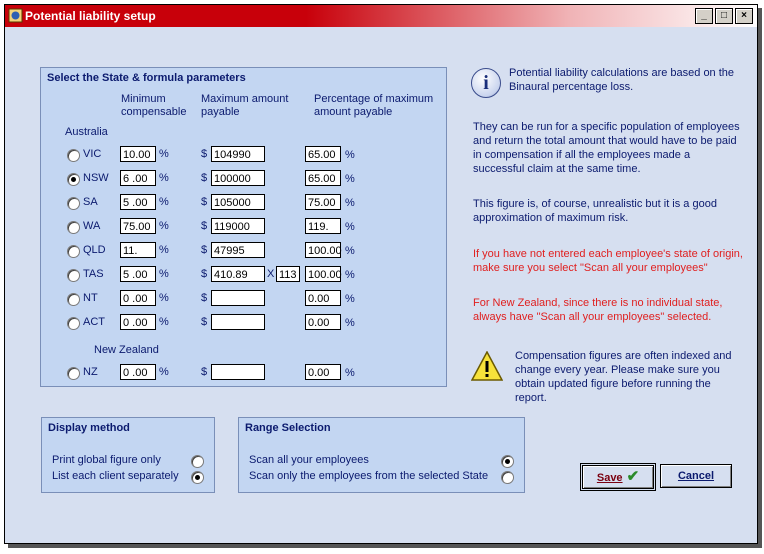 The width and height of the screenshot is (764, 554). What do you see at coordinates (288, 274) in the screenshot?
I see `multiplier-field: 113` at bounding box center [288, 274].